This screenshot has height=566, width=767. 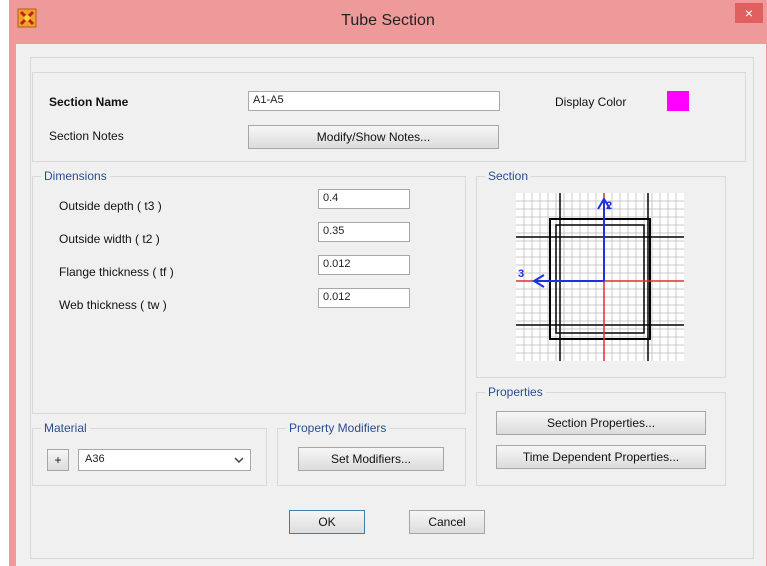 I want to click on display-color-label: Display Color, so click(x=591, y=102).